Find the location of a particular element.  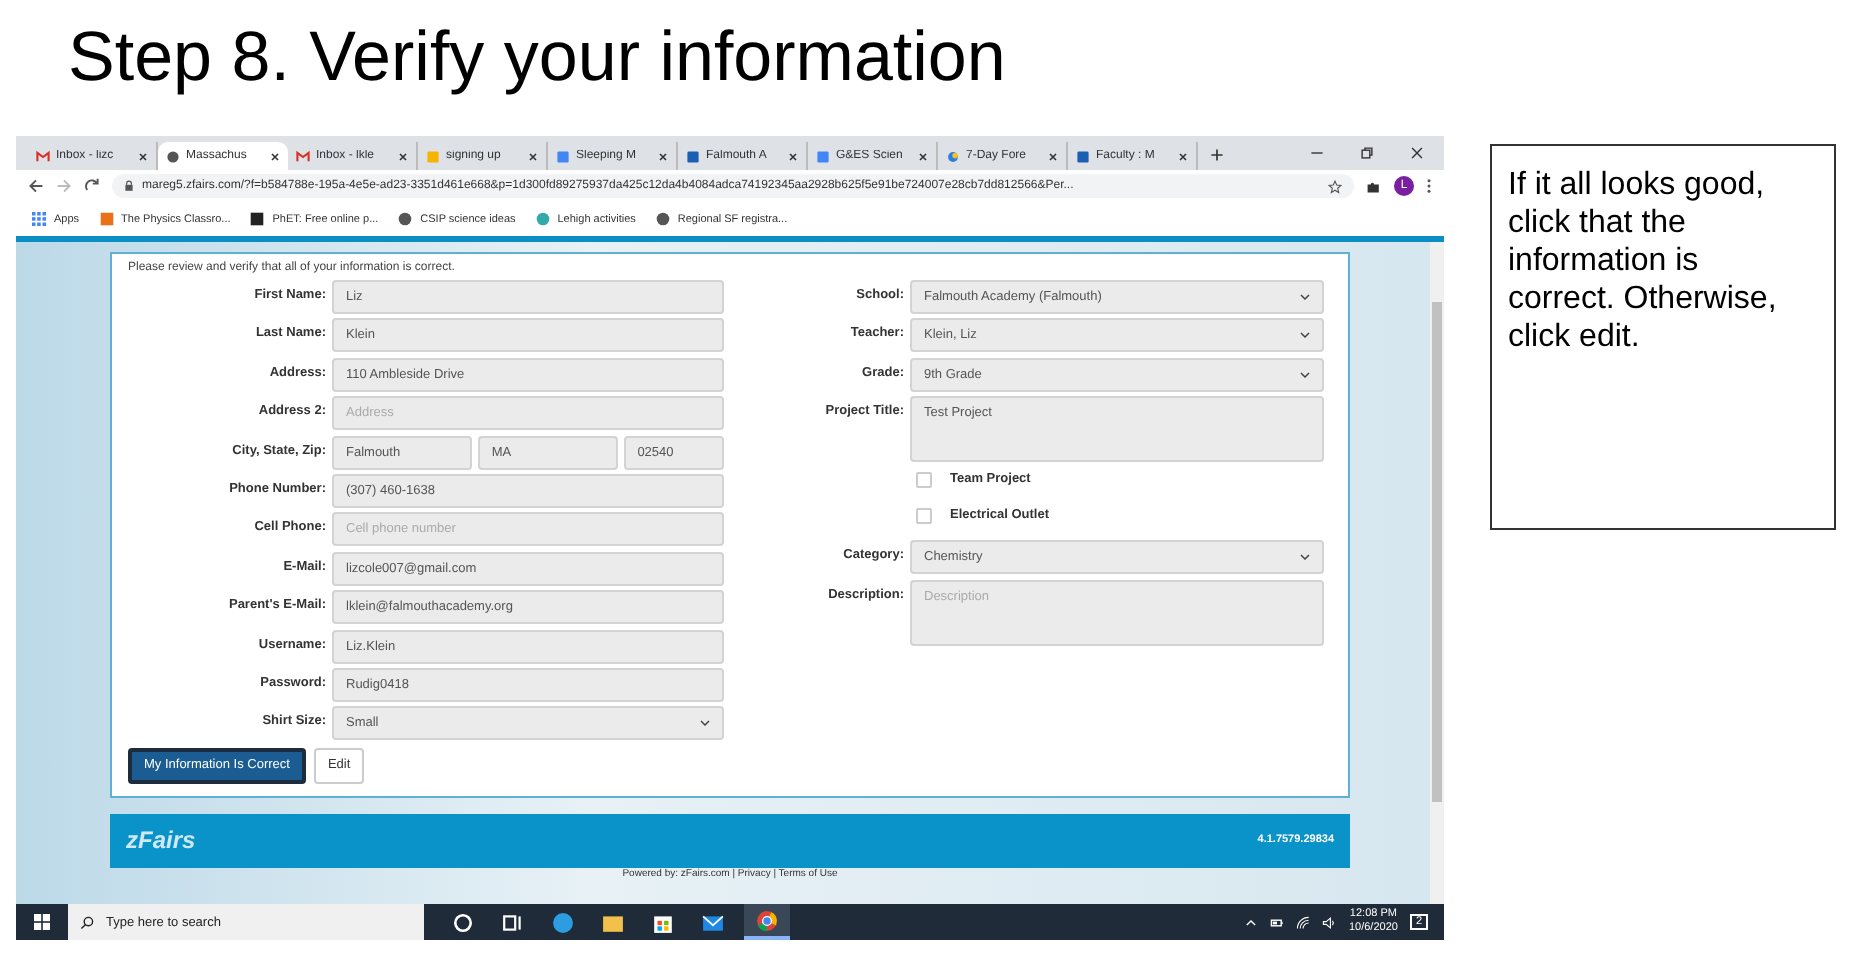

lock-icon is located at coordinates (129, 186).